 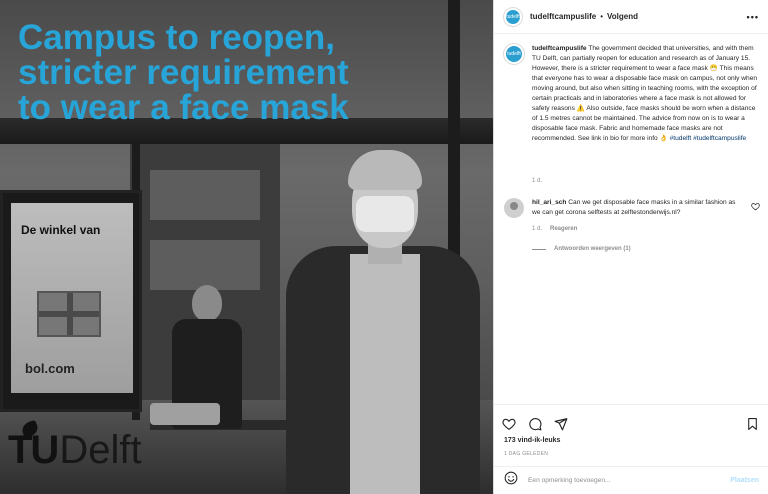 I want to click on face-mask, so click(x=385, y=214).